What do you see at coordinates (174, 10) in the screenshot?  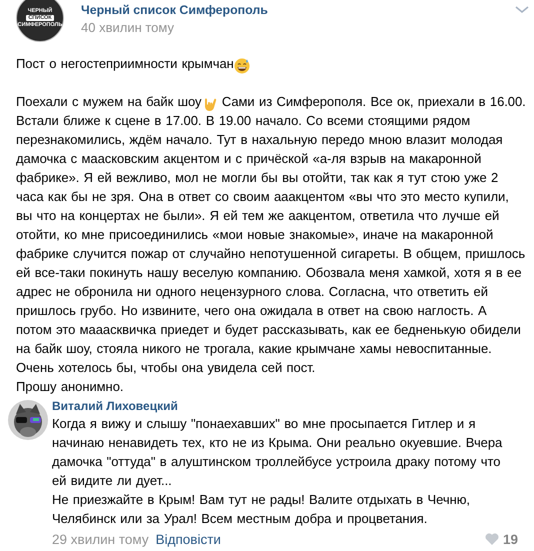 I see `group-name: Черный список Симферополь` at bounding box center [174, 10].